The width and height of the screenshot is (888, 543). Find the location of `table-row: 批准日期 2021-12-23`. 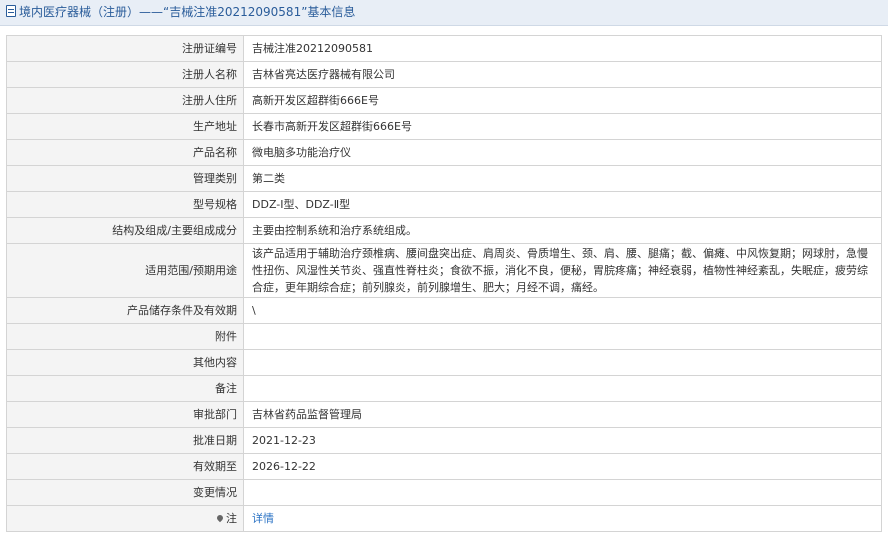

table-row: 批准日期 2021-12-23 is located at coordinates (444, 440).